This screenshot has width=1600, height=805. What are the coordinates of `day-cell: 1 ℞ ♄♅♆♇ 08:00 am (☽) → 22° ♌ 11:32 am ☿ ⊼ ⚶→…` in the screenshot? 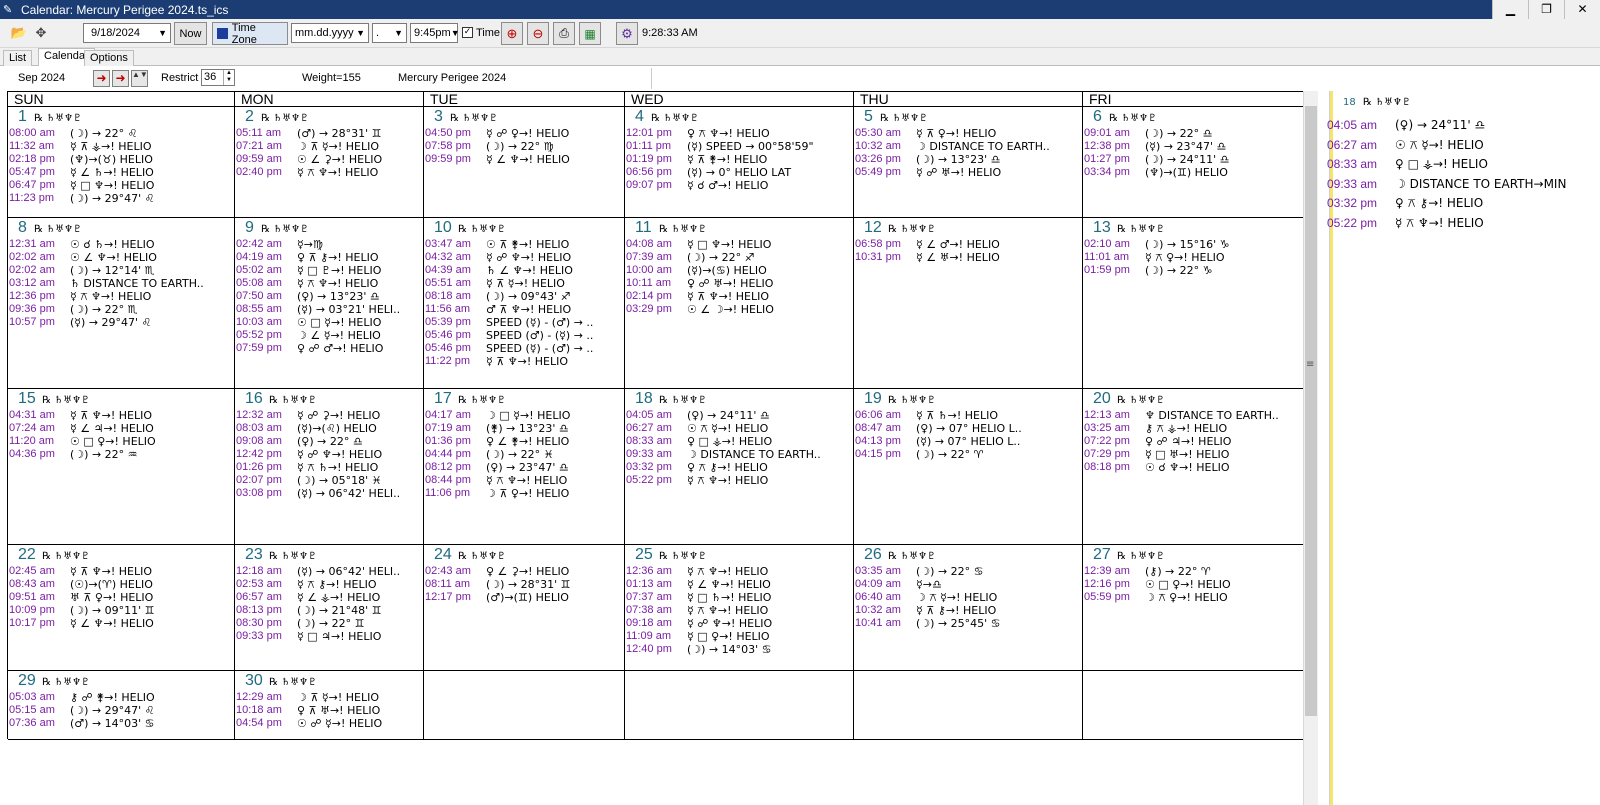 It's located at (121, 162).